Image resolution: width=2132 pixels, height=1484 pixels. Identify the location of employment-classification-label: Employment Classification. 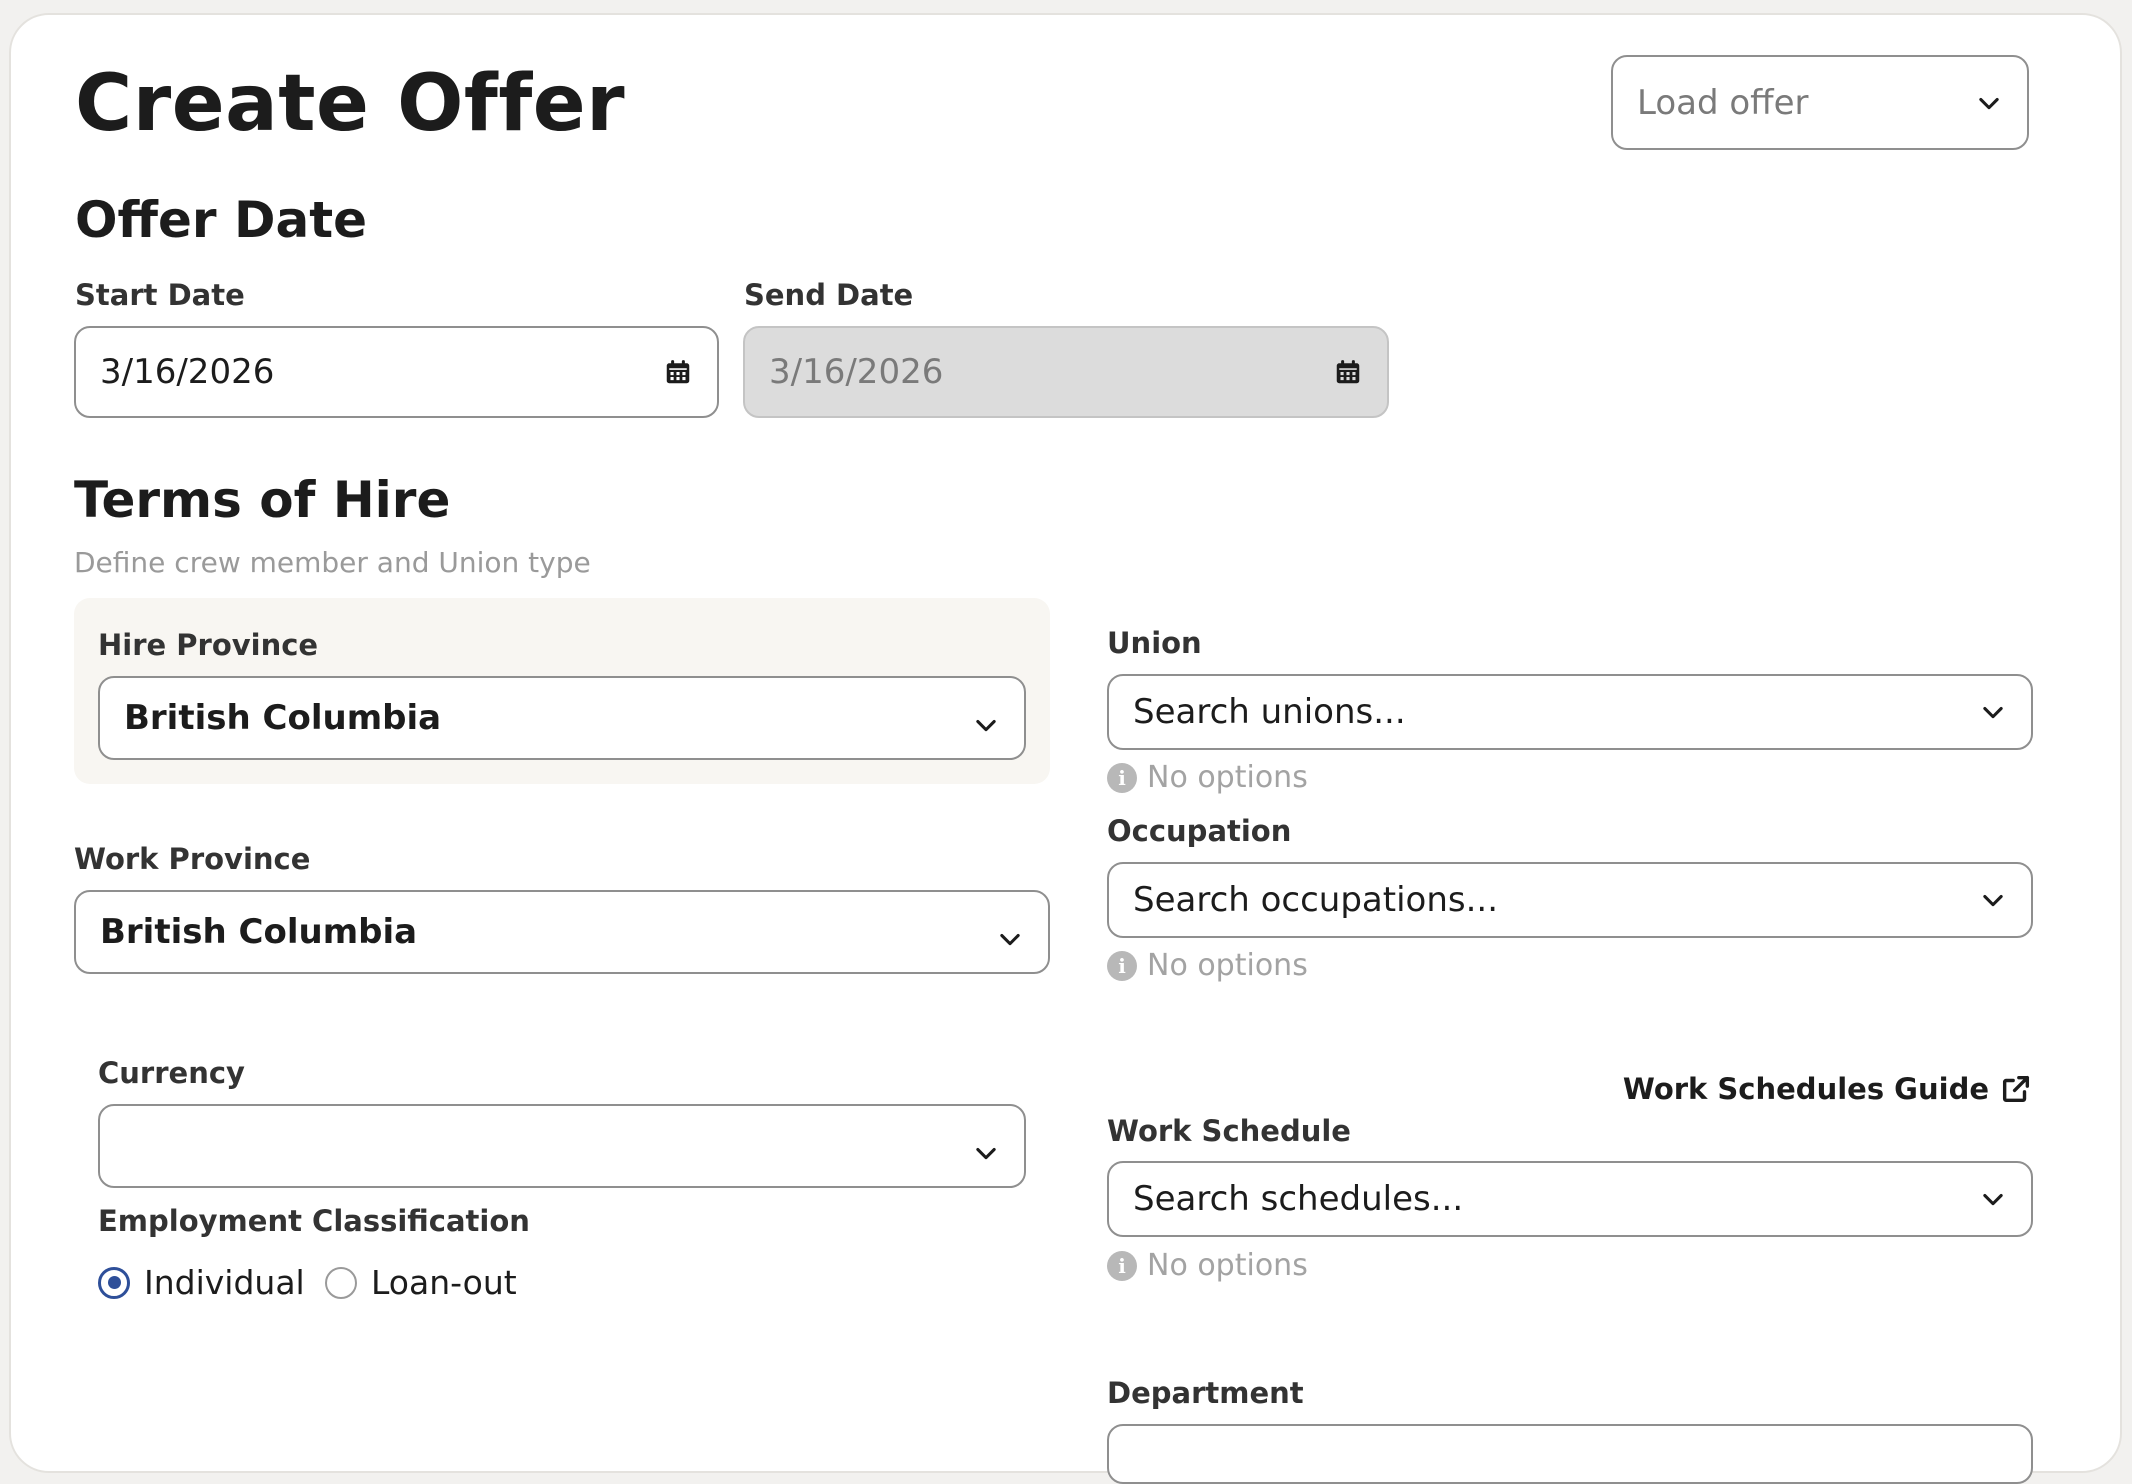
(314, 1221).